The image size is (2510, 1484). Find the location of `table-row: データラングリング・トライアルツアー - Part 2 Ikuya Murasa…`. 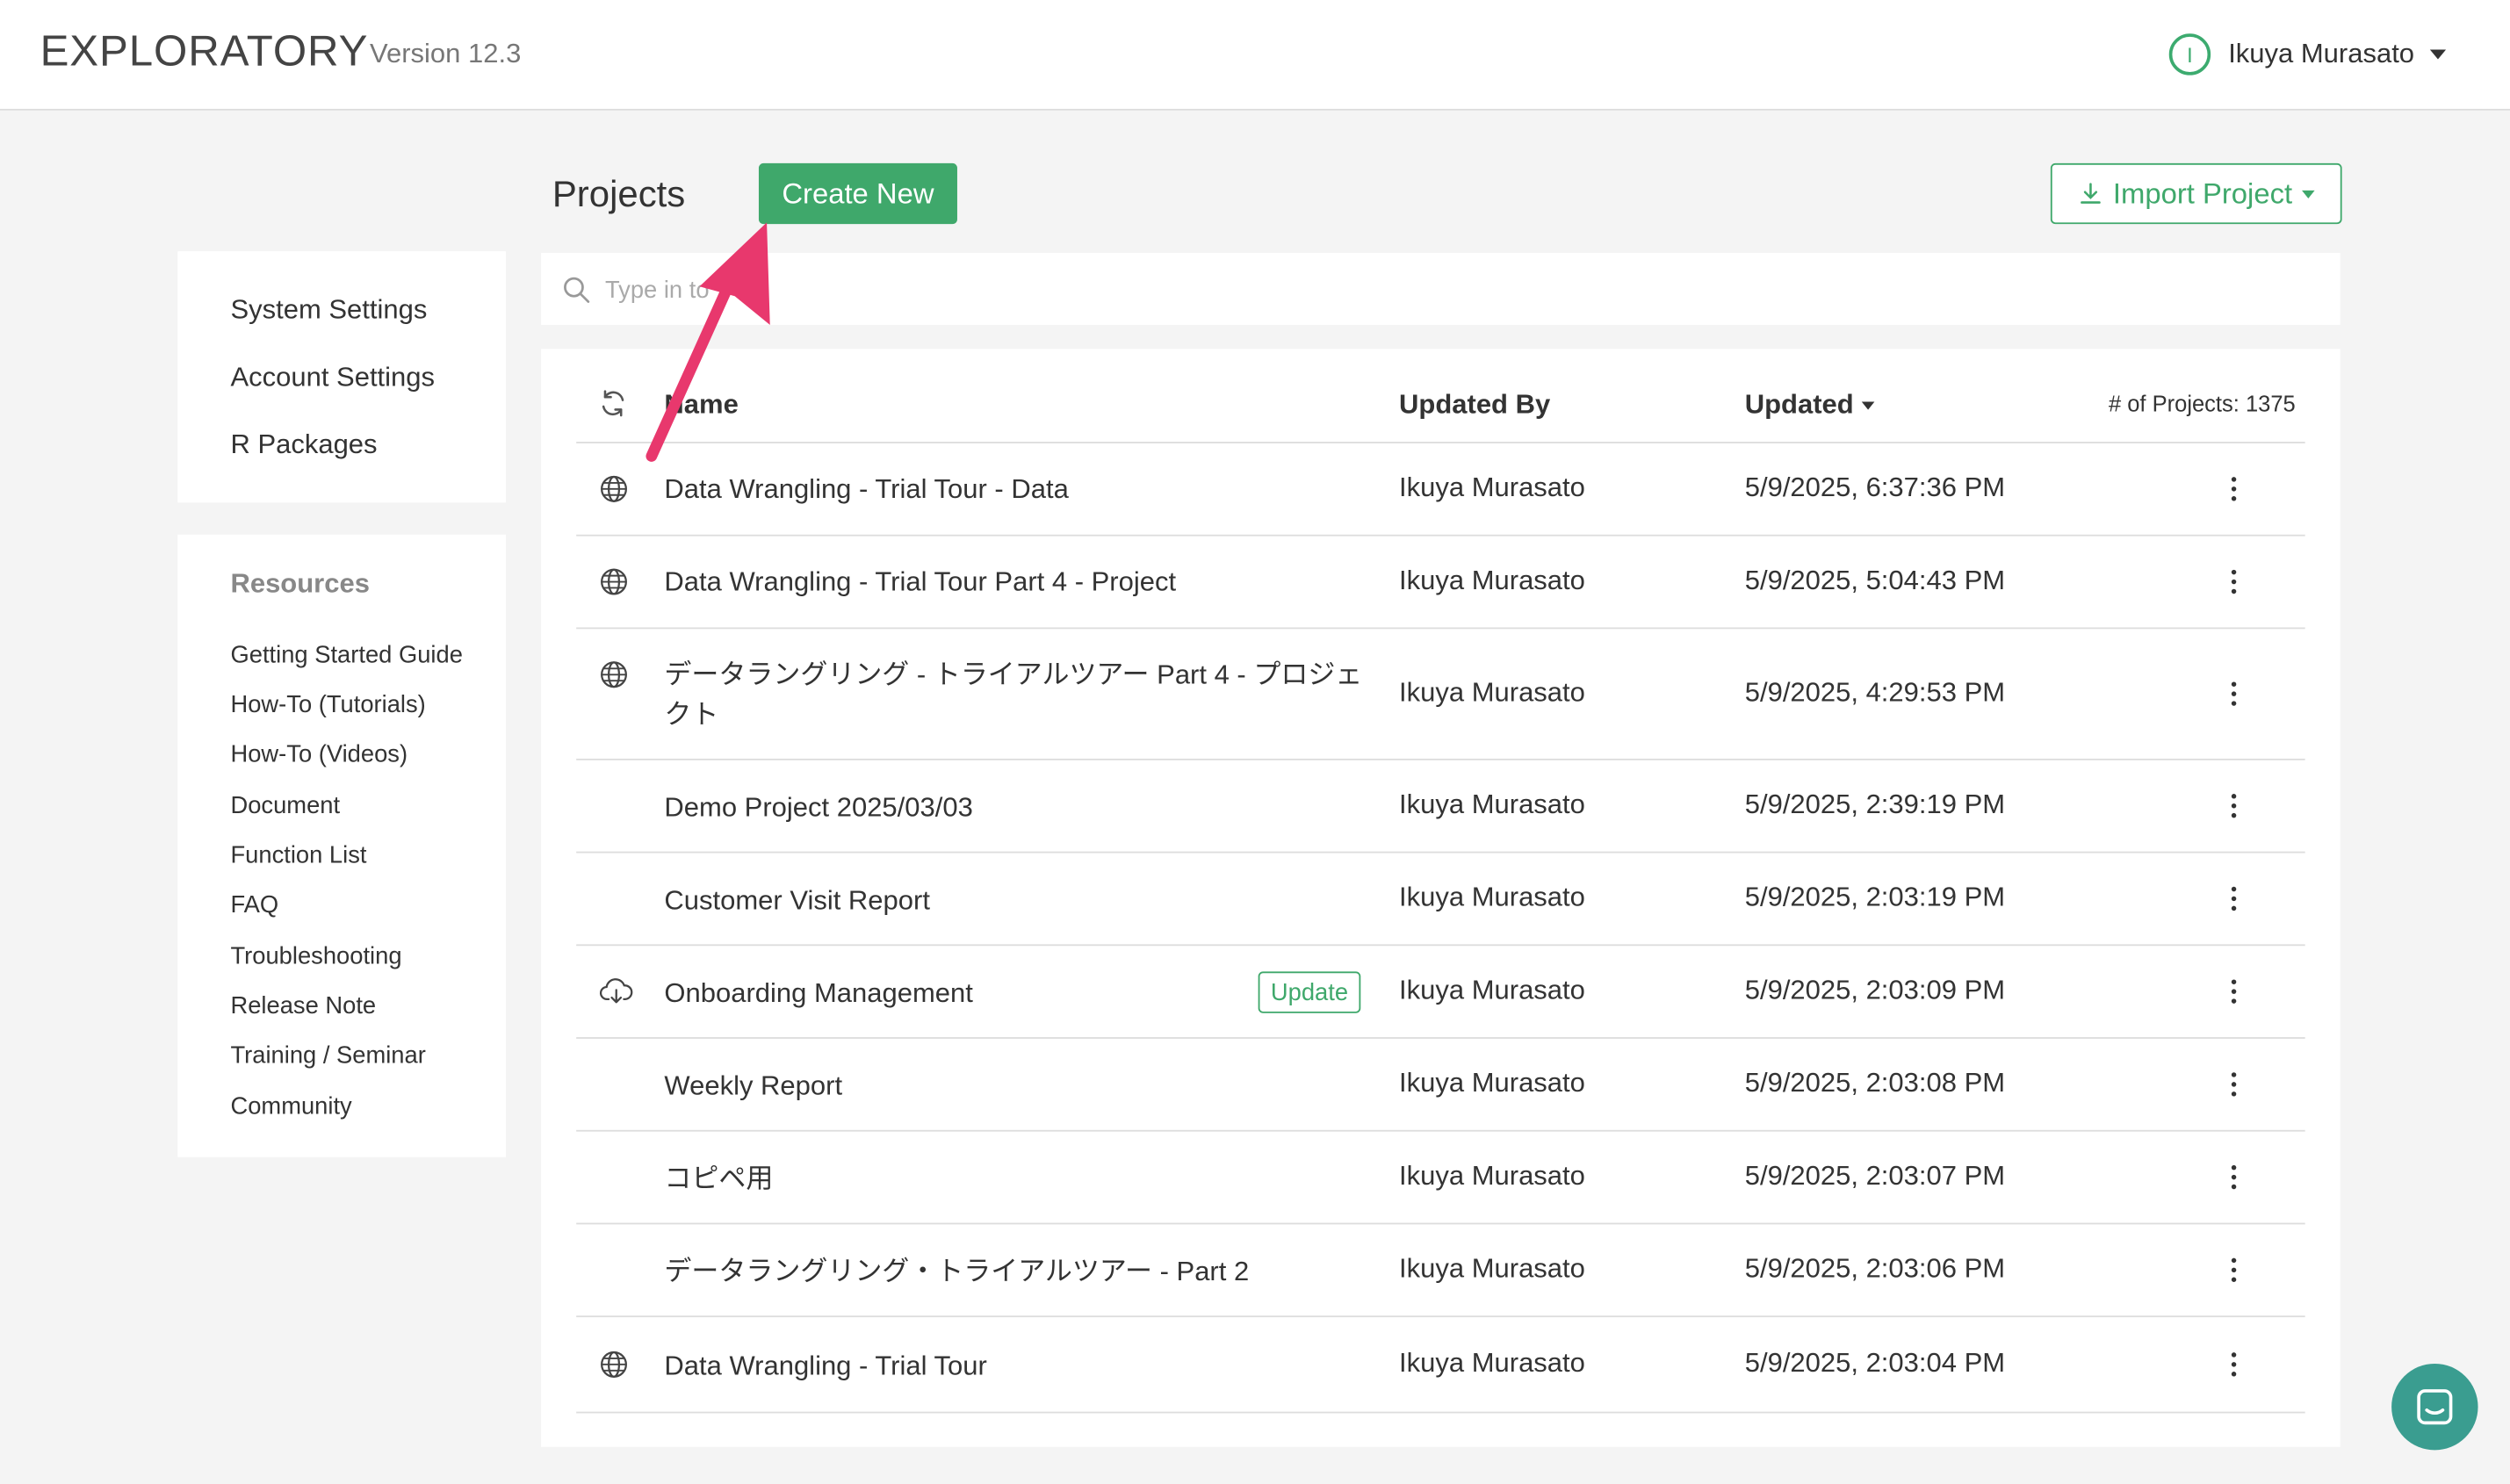

table-row: データラングリング・トライアルツアー - Part 2 Ikuya Murasa… is located at coordinates (1440, 1270).